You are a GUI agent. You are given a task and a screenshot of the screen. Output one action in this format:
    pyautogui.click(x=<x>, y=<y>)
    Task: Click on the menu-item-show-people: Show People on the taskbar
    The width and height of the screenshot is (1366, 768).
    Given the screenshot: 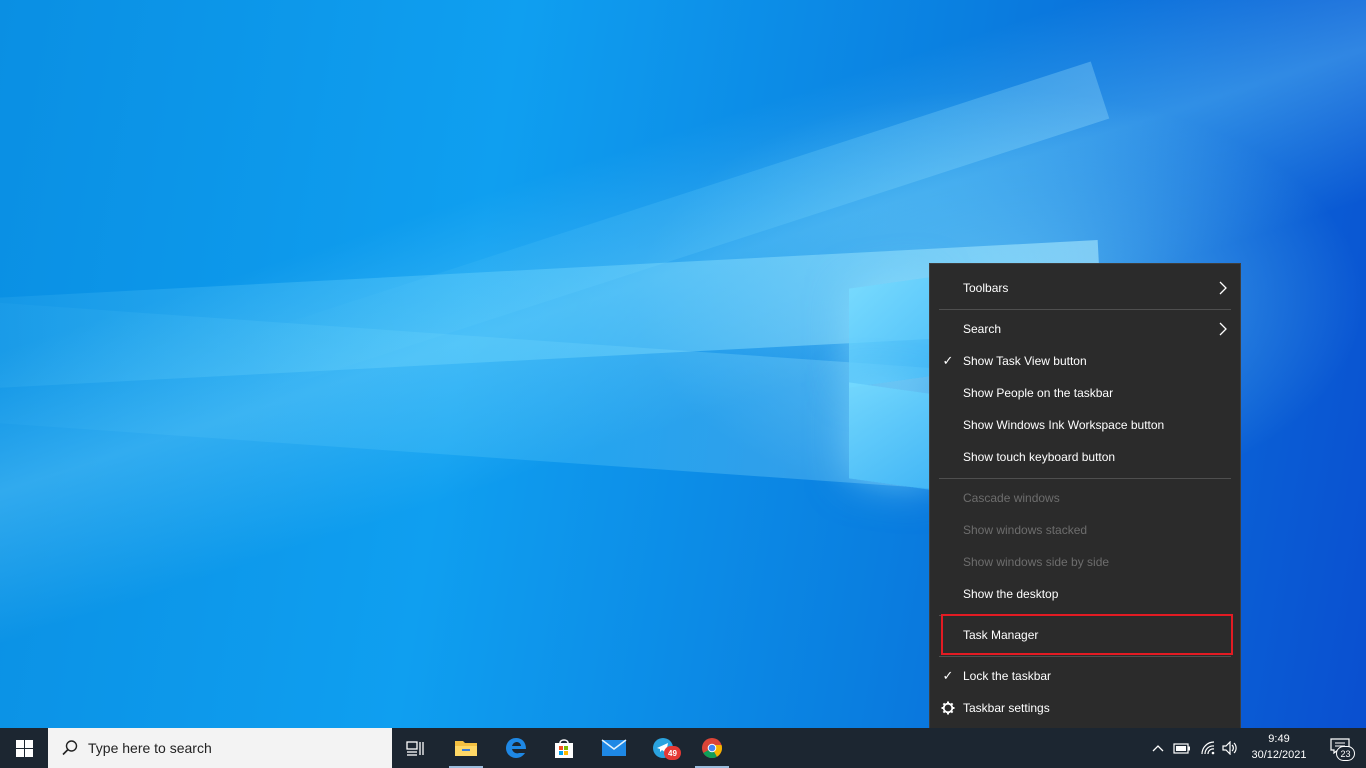 What is the action you would take?
    pyautogui.click(x=1085, y=393)
    